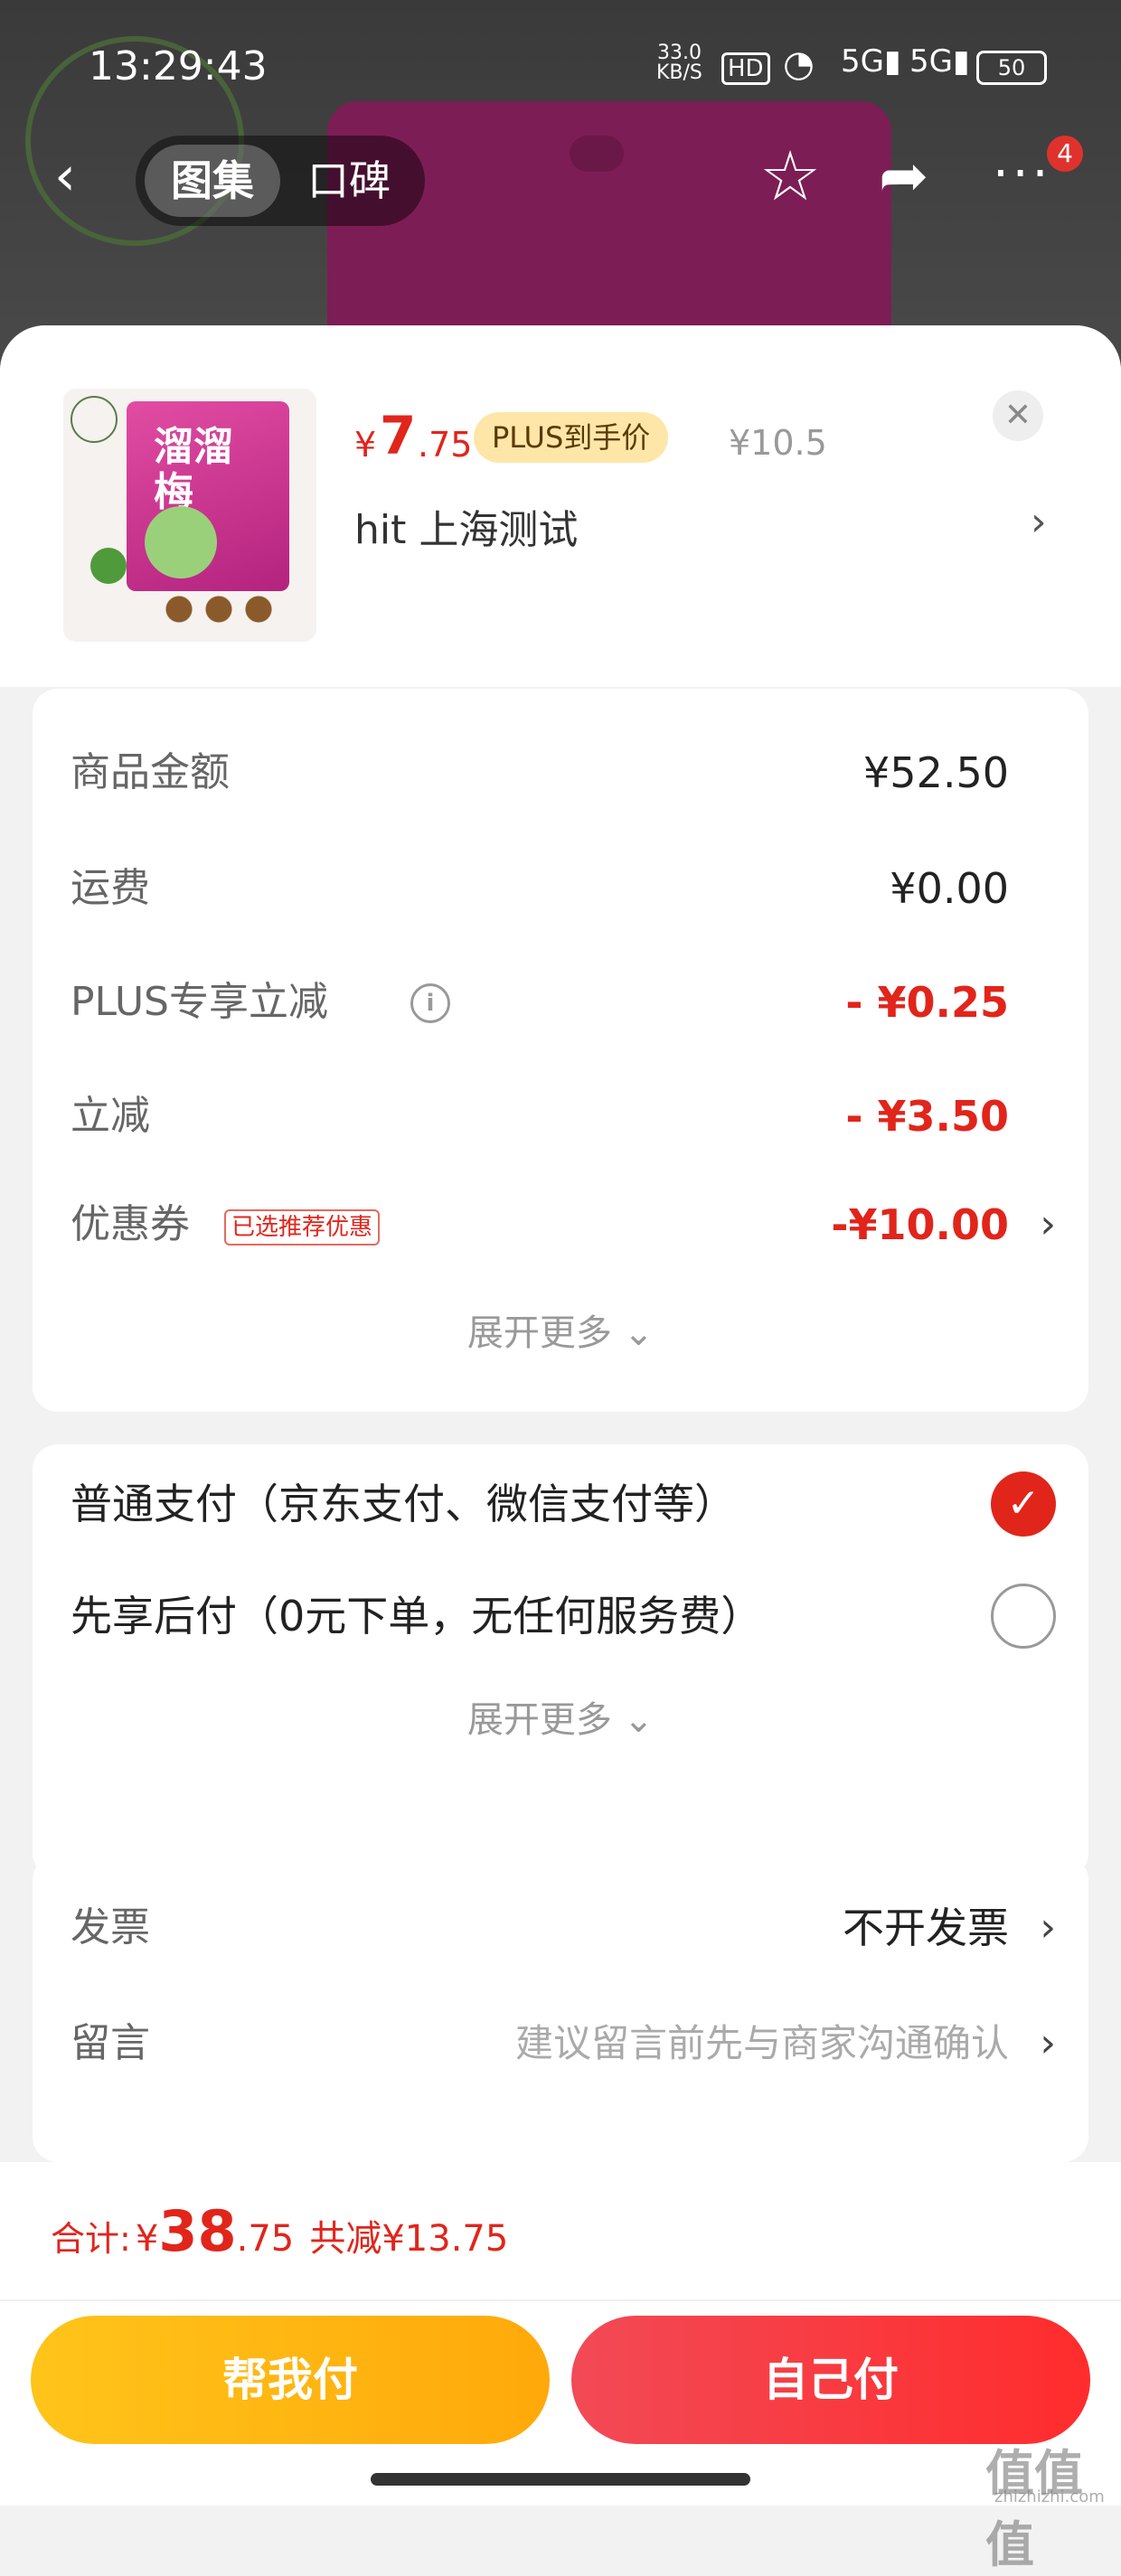 Image resolution: width=1121 pixels, height=2576 pixels. Describe the element at coordinates (130, 1224) in the screenshot. I see `summary-label: 优惠券` at that location.